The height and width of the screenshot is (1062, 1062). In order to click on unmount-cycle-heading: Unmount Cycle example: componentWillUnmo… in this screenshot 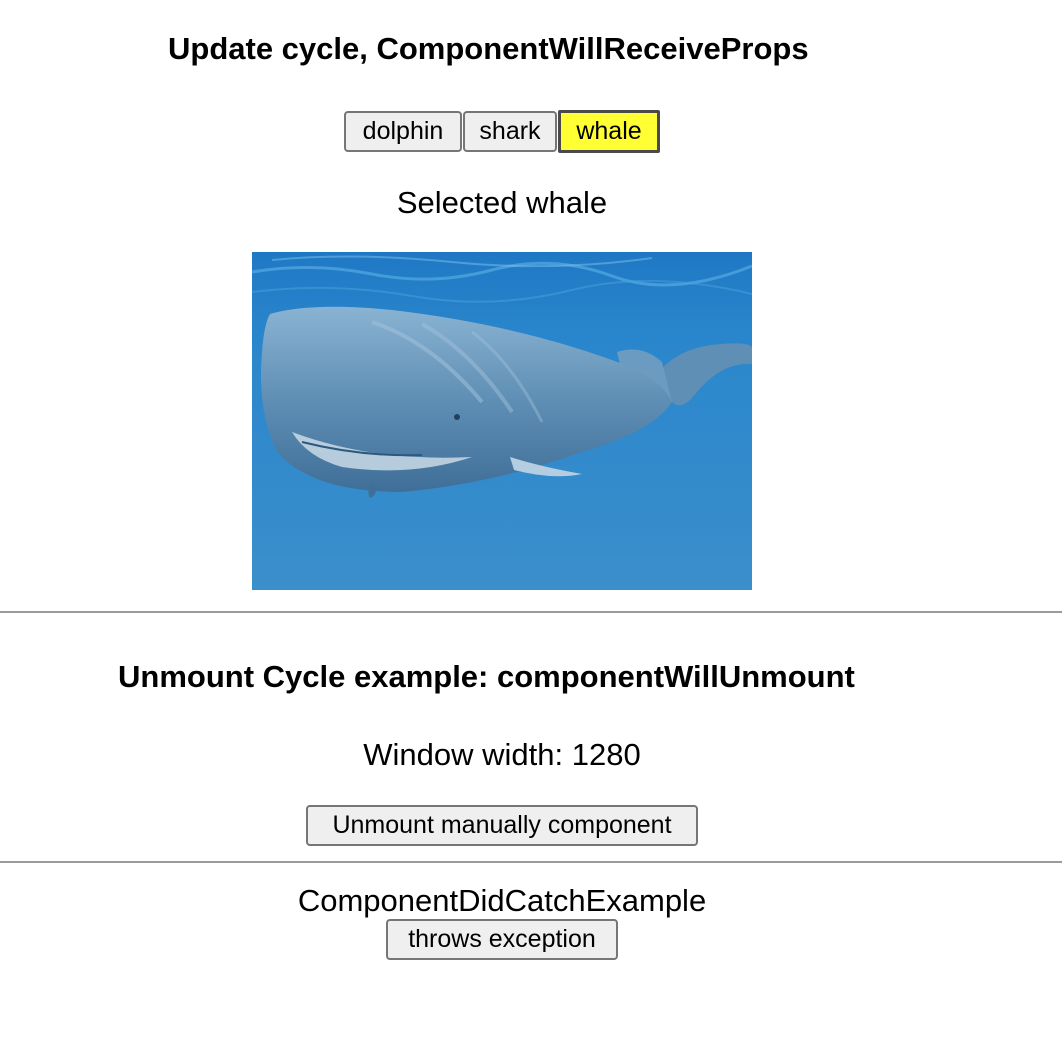, I will do `click(486, 676)`.